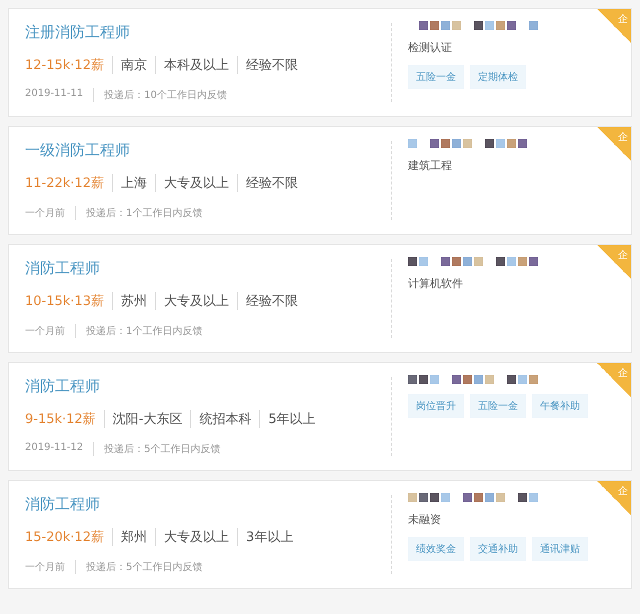 This screenshot has width=640, height=614. What do you see at coordinates (195, 65) in the screenshot?
I see `requirement: 本科及以上` at bounding box center [195, 65].